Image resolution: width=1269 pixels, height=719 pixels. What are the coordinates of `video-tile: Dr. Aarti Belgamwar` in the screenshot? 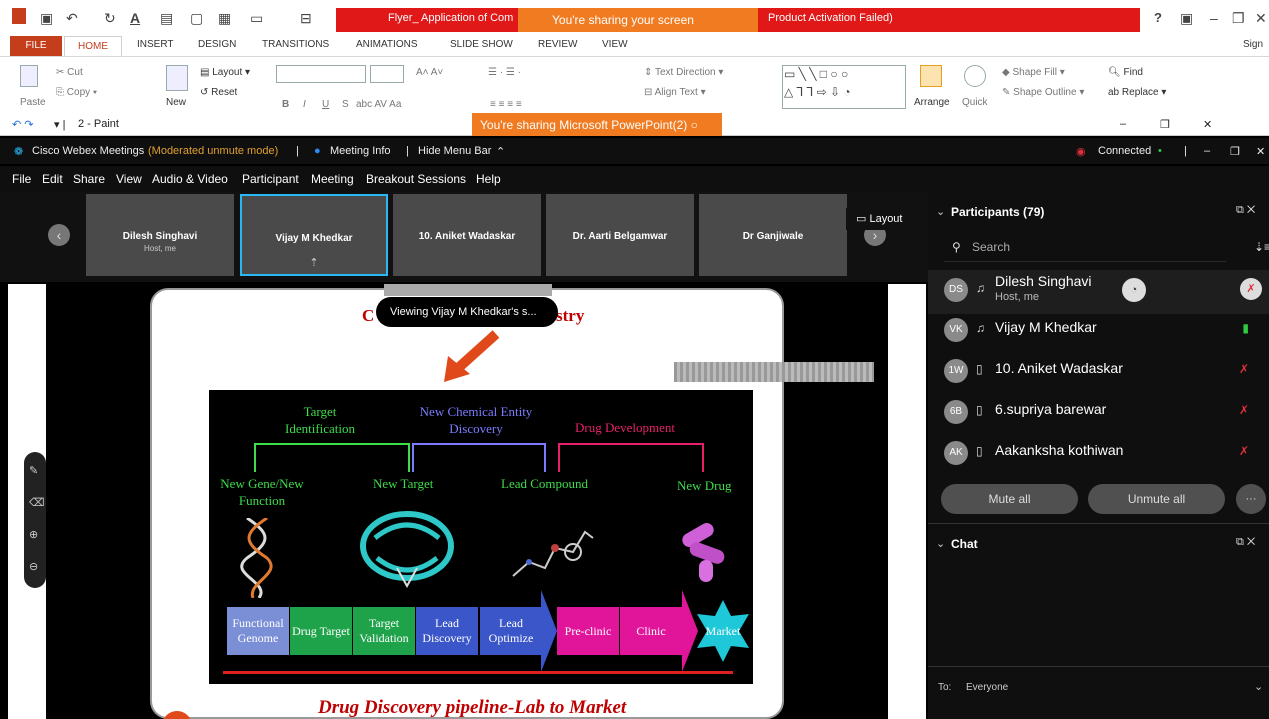 It's located at (620, 235).